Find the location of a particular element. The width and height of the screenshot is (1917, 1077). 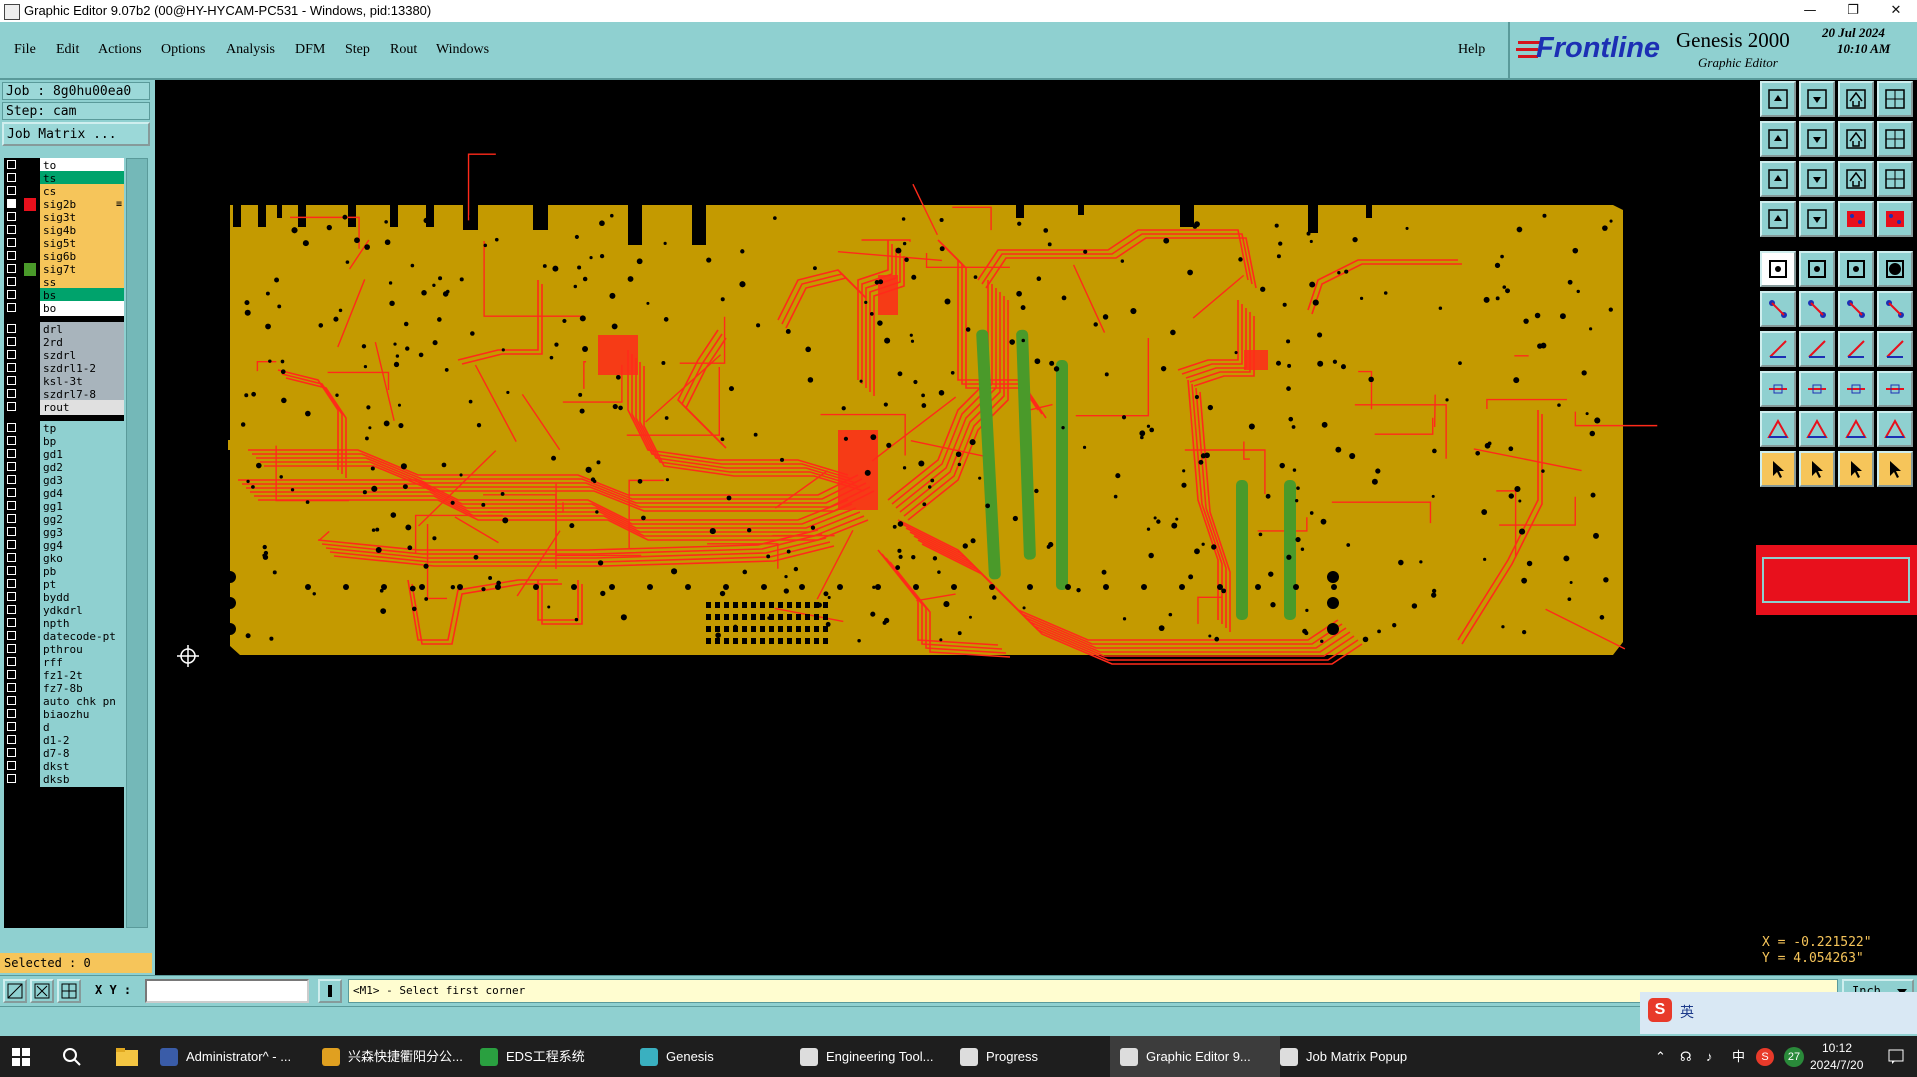

measure-mode-button is located at coordinates (42, 991).